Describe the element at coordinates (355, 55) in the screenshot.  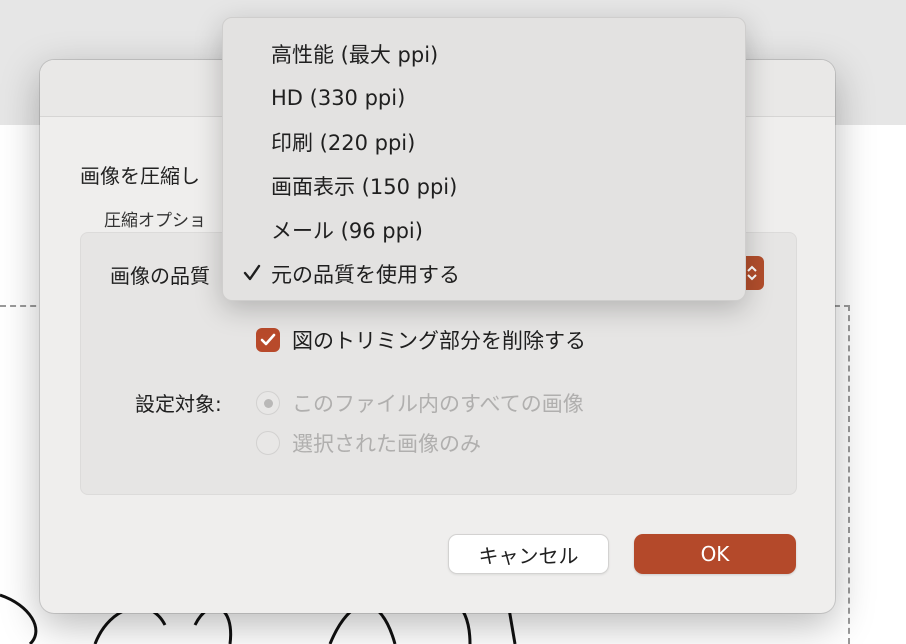
I see `menu-item-label: 高性能 (最大 ppi)` at that location.